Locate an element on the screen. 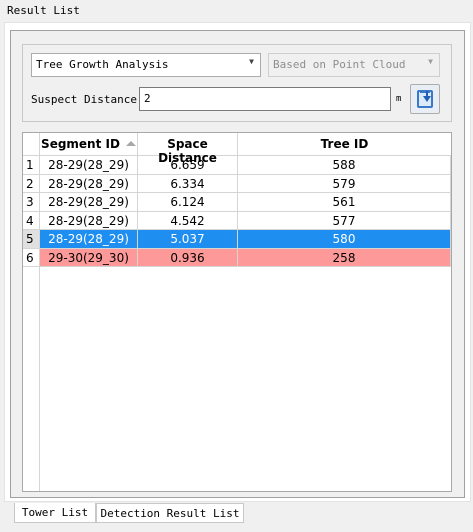 The height and width of the screenshot is (532, 473). export-button is located at coordinates (425, 99).